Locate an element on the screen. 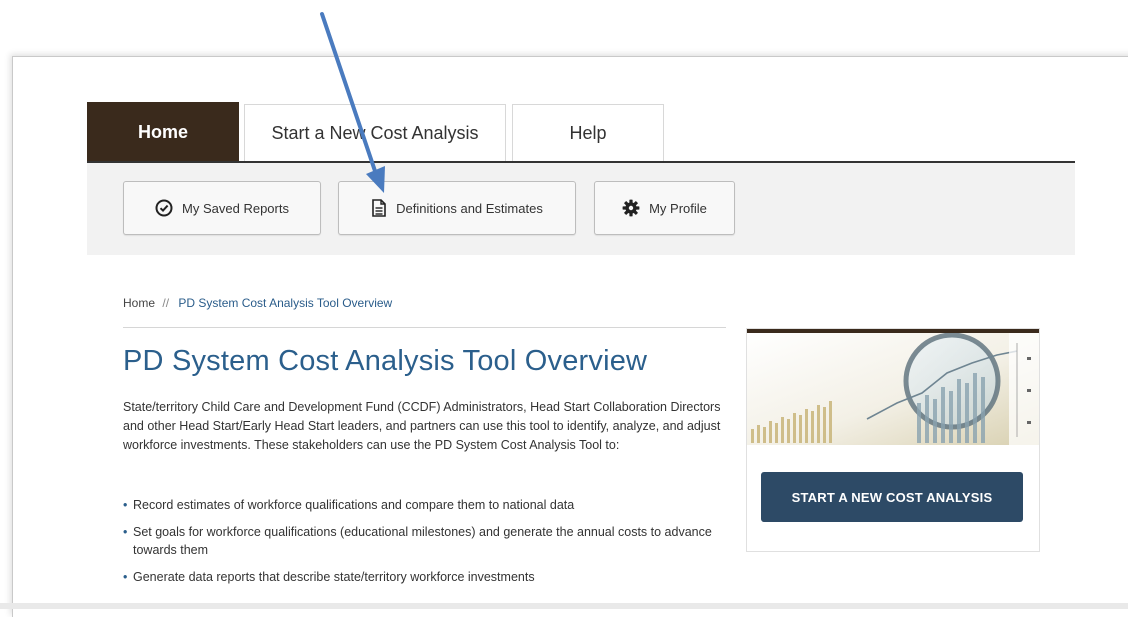 Image resolution: width=1128 pixels, height=617 pixels. breadcrumb-current: PD System Cost Analysis Tool Overview is located at coordinates (285, 303).